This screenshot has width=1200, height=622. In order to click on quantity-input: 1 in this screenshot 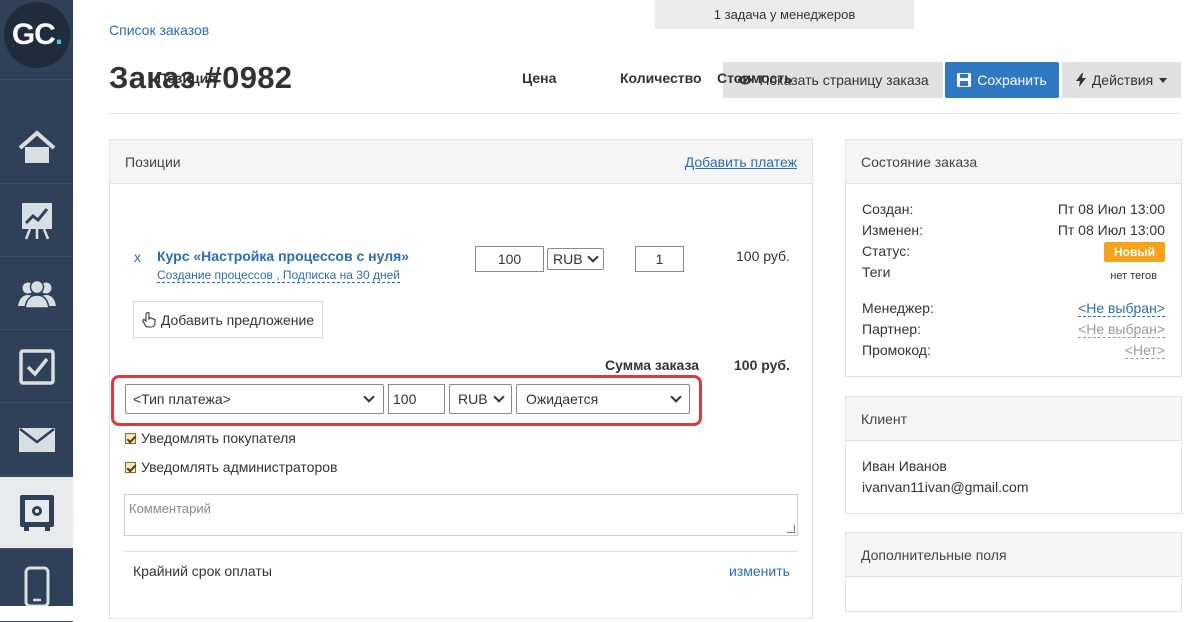, I will do `click(659, 259)`.